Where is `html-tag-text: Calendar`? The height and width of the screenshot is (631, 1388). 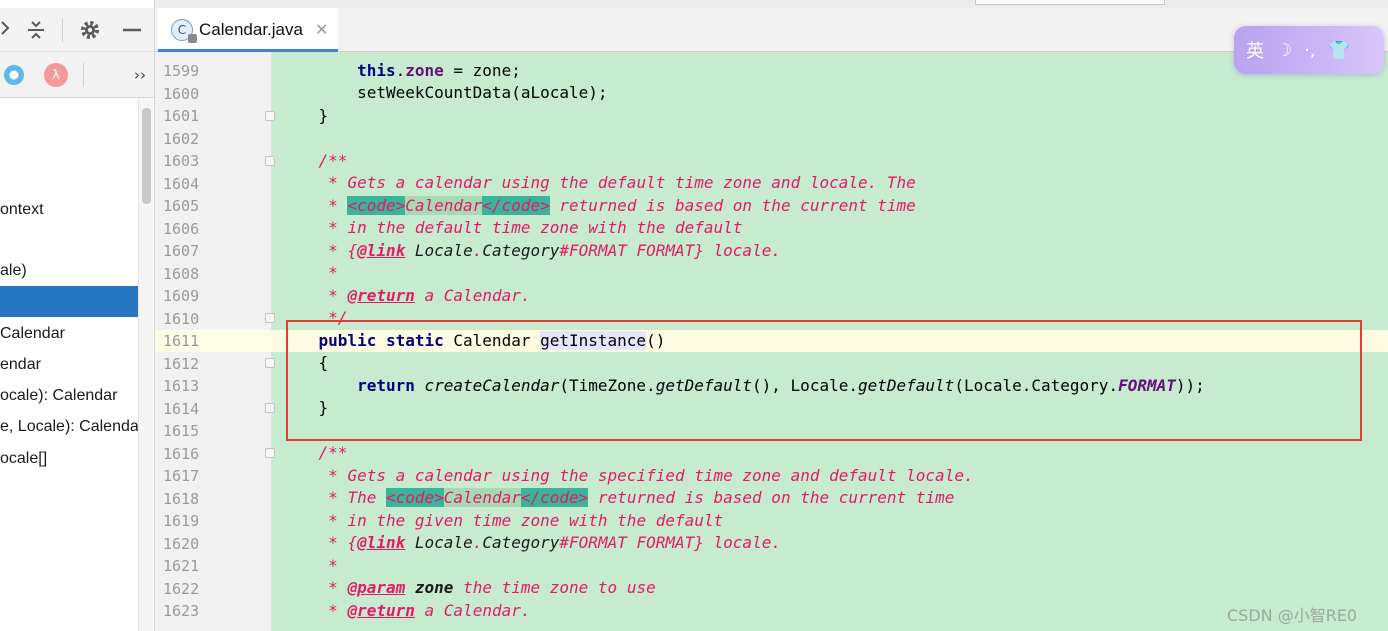
html-tag-text: Calendar is located at coordinates (482, 497).